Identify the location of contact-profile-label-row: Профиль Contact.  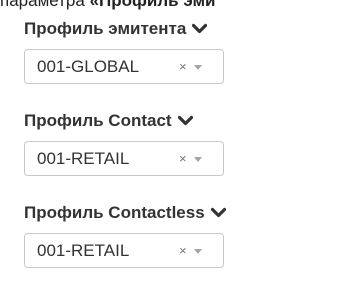
(124, 121).